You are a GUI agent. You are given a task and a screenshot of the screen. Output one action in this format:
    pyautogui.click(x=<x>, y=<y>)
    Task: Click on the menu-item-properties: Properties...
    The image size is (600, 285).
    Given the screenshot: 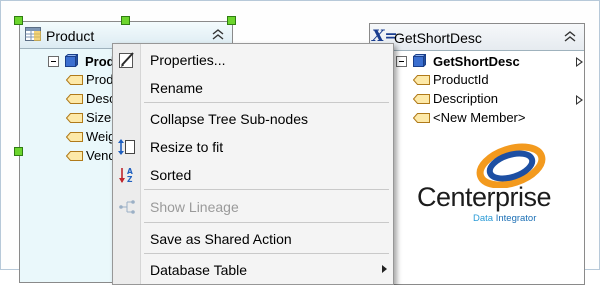 What is the action you would take?
    pyautogui.click(x=253, y=59)
    